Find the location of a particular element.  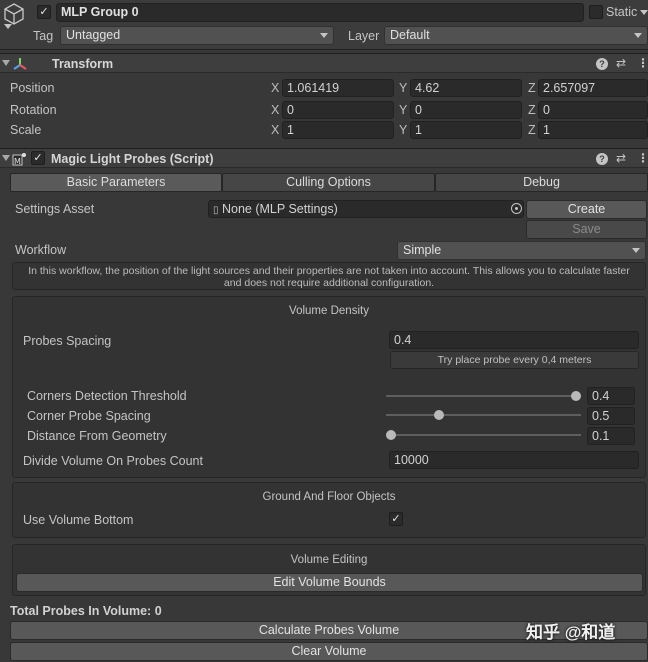

ground-header: Ground And Floor Objects is located at coordinates (329, 497).